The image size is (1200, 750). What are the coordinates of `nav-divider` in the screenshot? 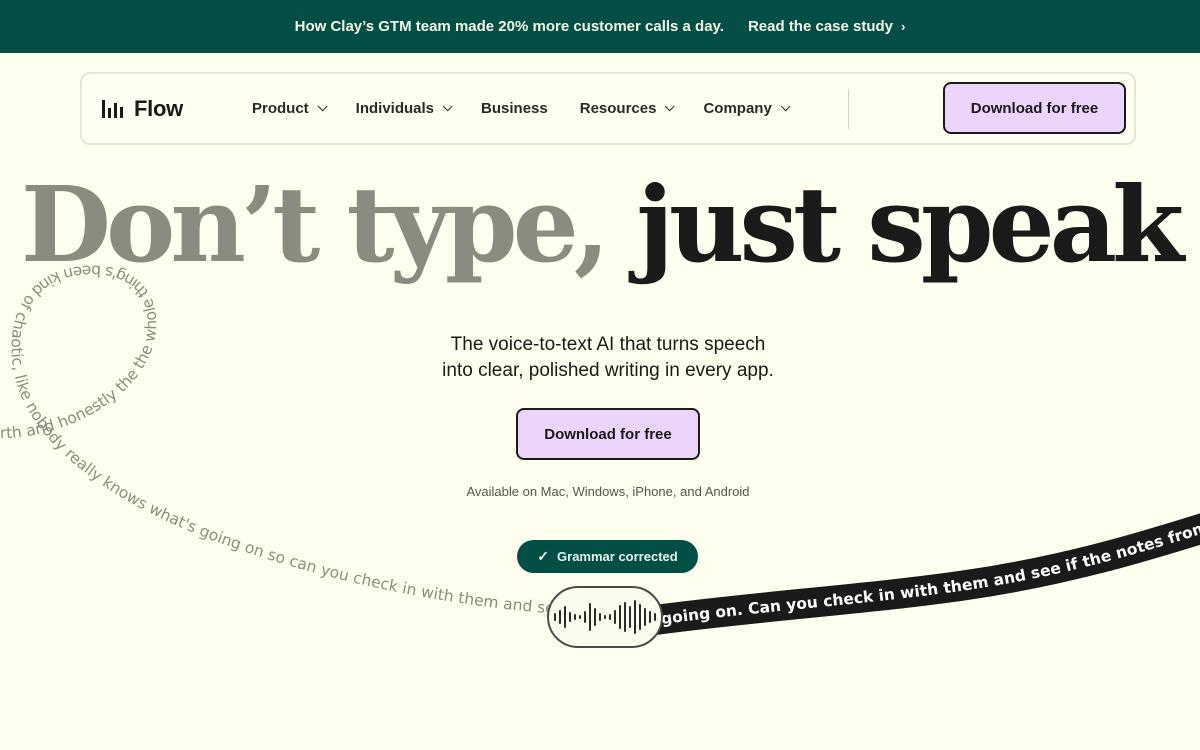 It's located at (848, 109).